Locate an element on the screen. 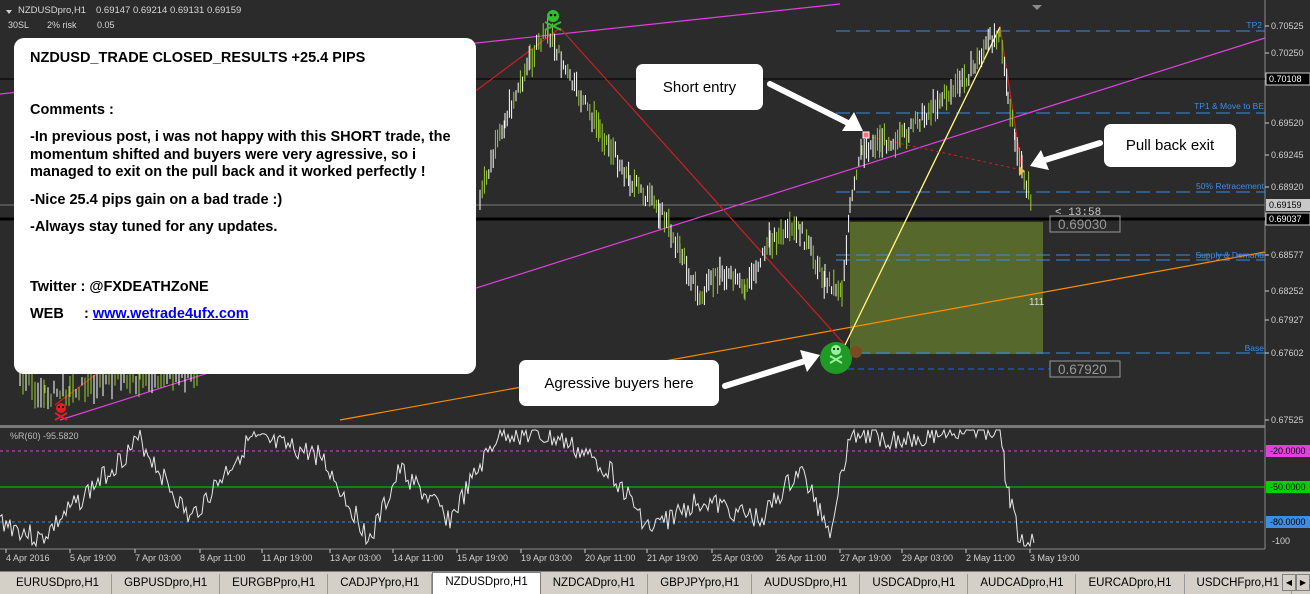 This screenshot has width=1310, height=594. indicator-separator is located at coordinates (632, 426).